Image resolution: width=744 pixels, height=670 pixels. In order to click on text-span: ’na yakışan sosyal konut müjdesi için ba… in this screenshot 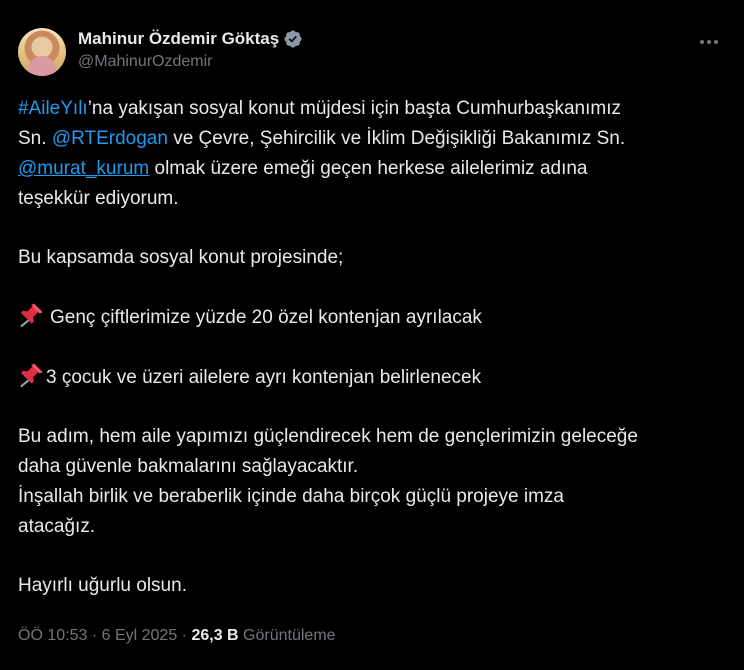, I will do `click(354, 108)`.